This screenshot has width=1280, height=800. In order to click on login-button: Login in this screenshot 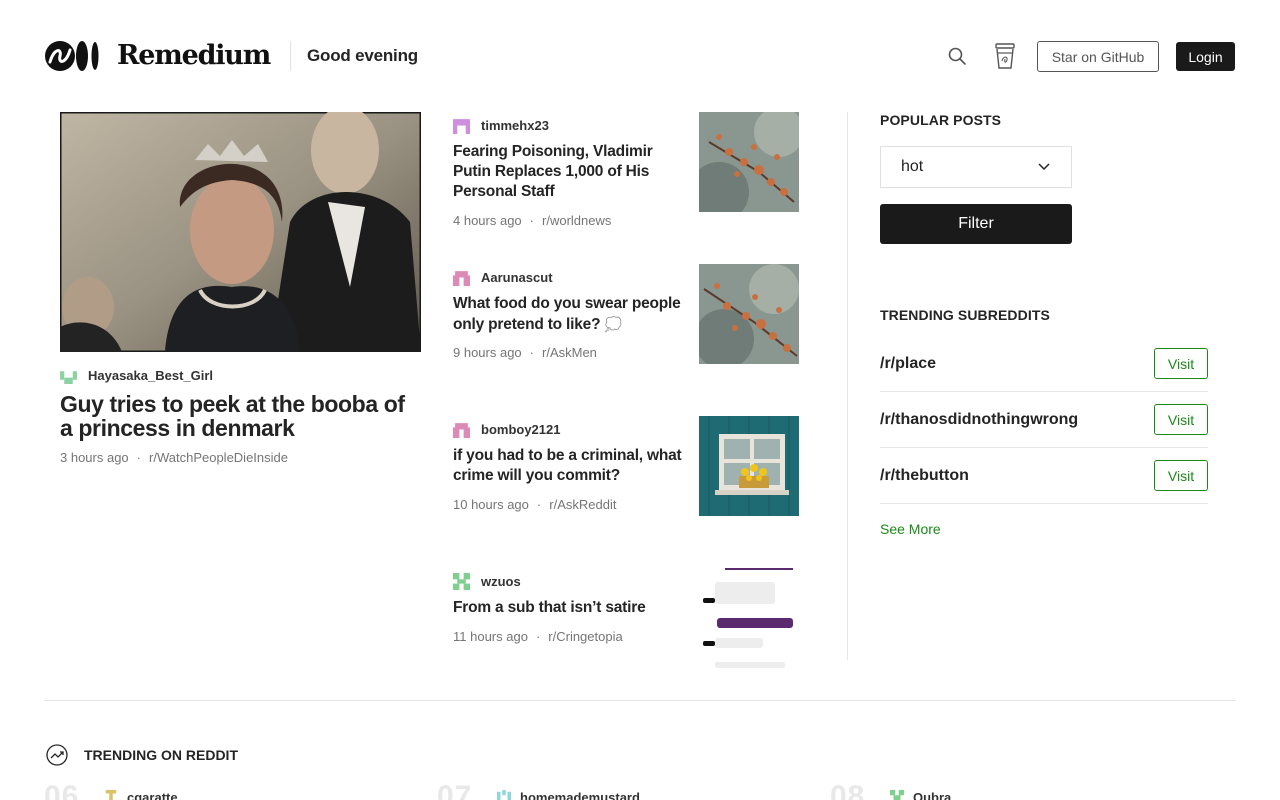, I will do `click(1205, 56)`.